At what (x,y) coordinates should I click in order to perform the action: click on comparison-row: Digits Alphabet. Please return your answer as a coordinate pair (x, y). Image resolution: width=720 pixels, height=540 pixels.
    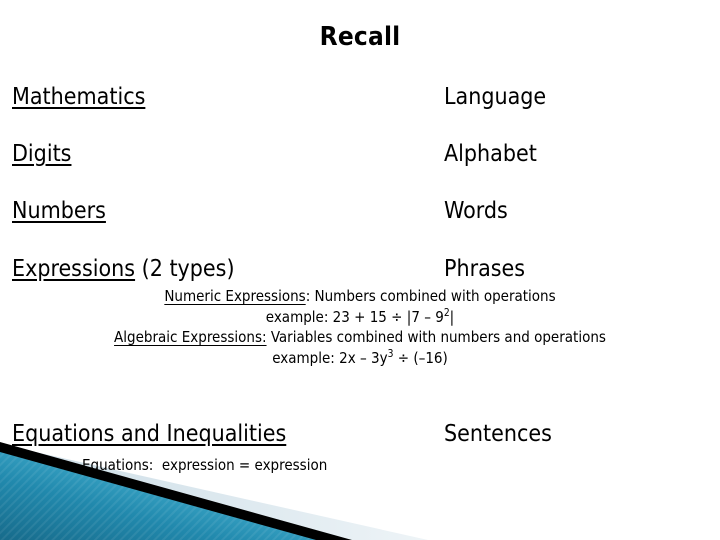
    Looking at the image, I should click on (360, 157).